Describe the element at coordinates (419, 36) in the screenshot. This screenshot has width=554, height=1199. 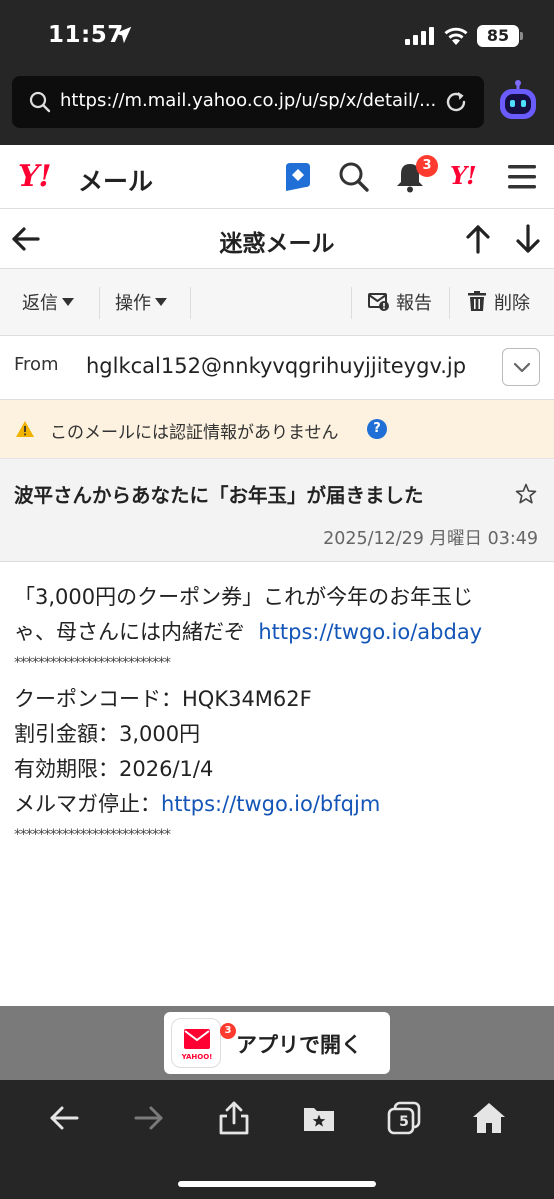
I see `cellular-signal-icon` at that location.